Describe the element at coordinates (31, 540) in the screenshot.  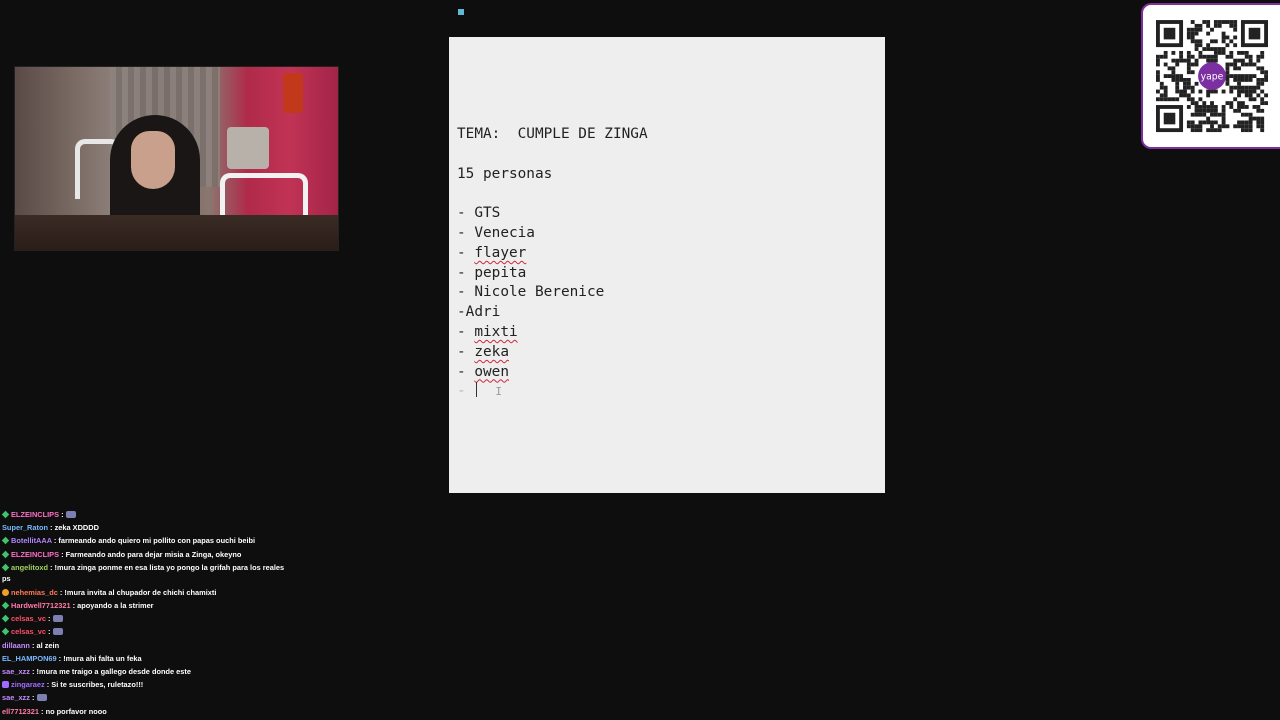
I see `chat-username: BotellitAAA` at that location.